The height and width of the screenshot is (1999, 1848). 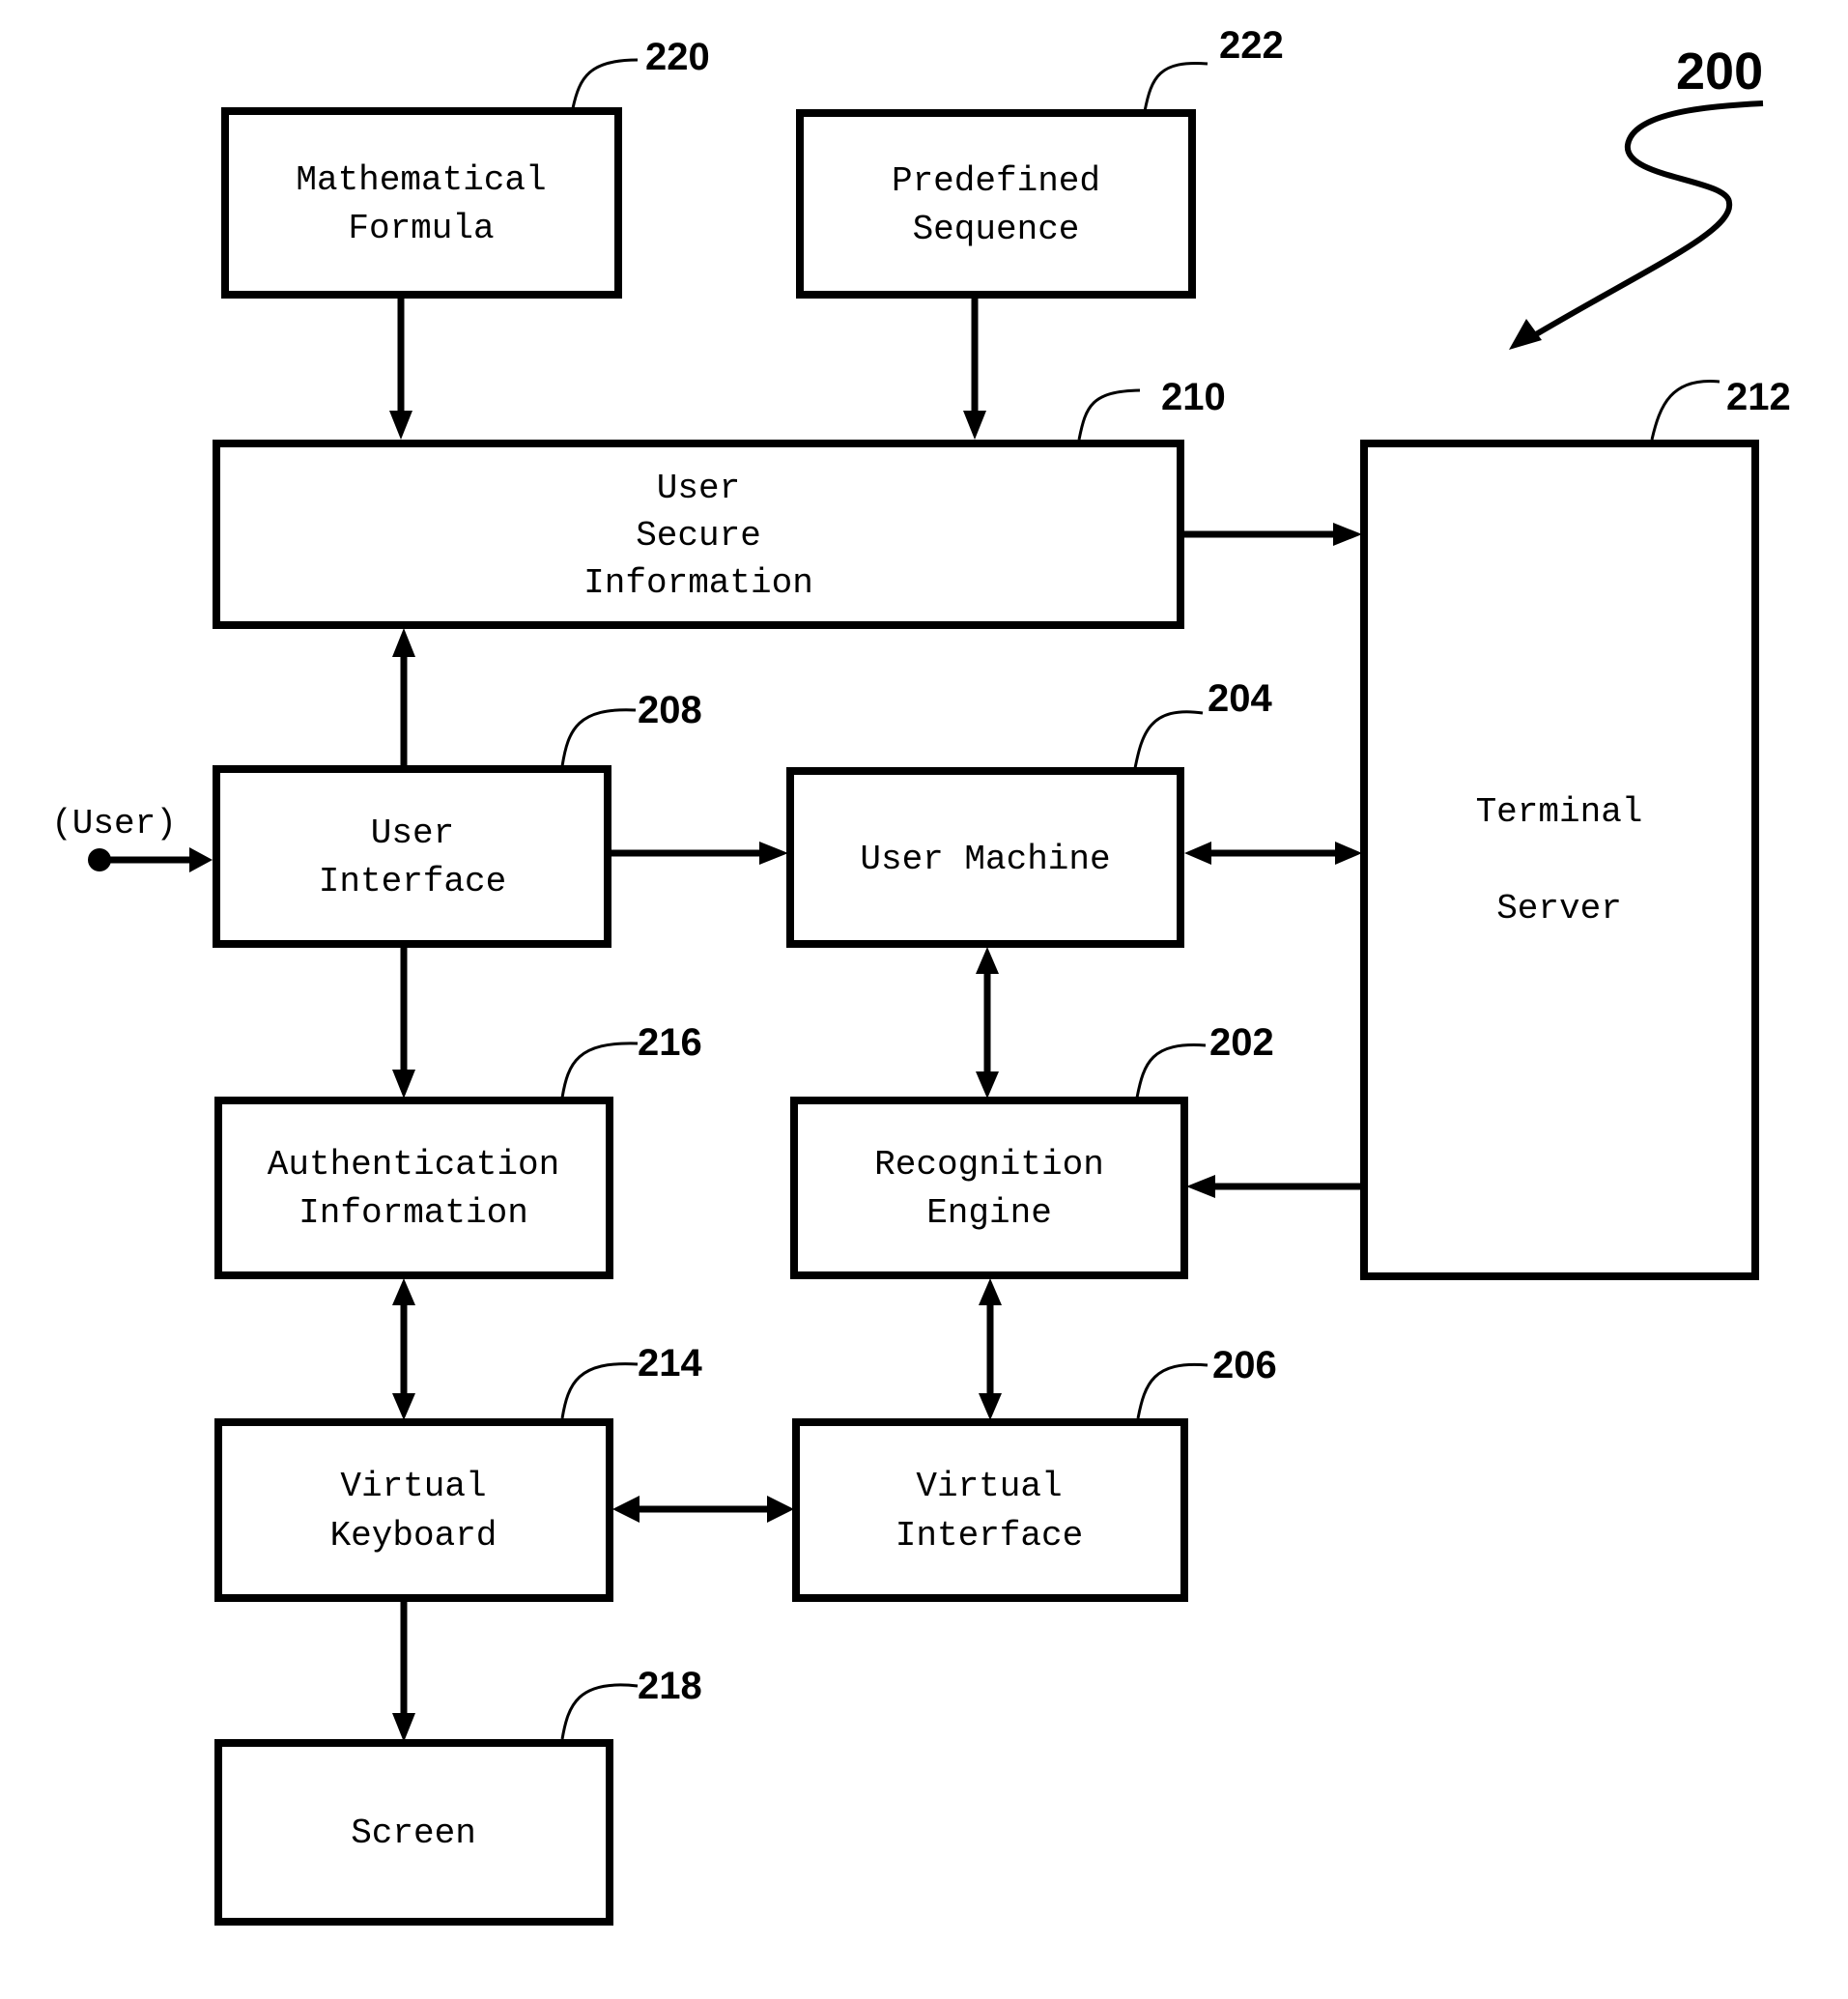 I want to click on block-user-secure-information: User Secure Information 210, so click(x=719, y=502).